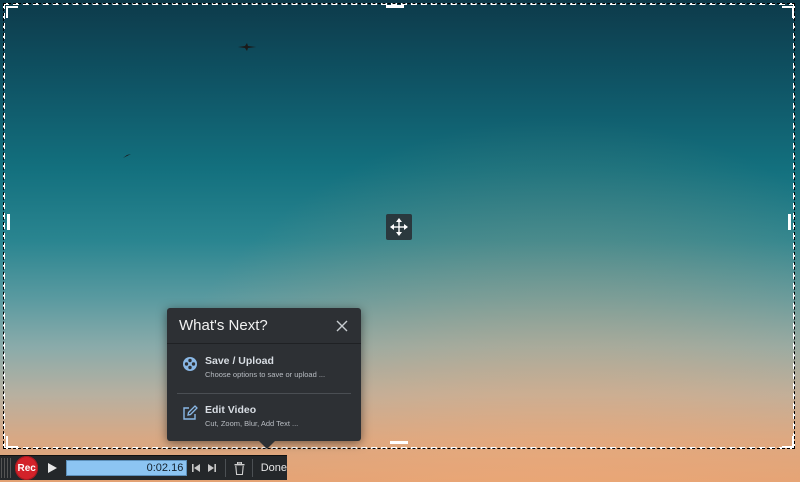  Describe the element at coordinates (12, 442) in the screenshot. I see `resize-corner-bottom-left` at that location.